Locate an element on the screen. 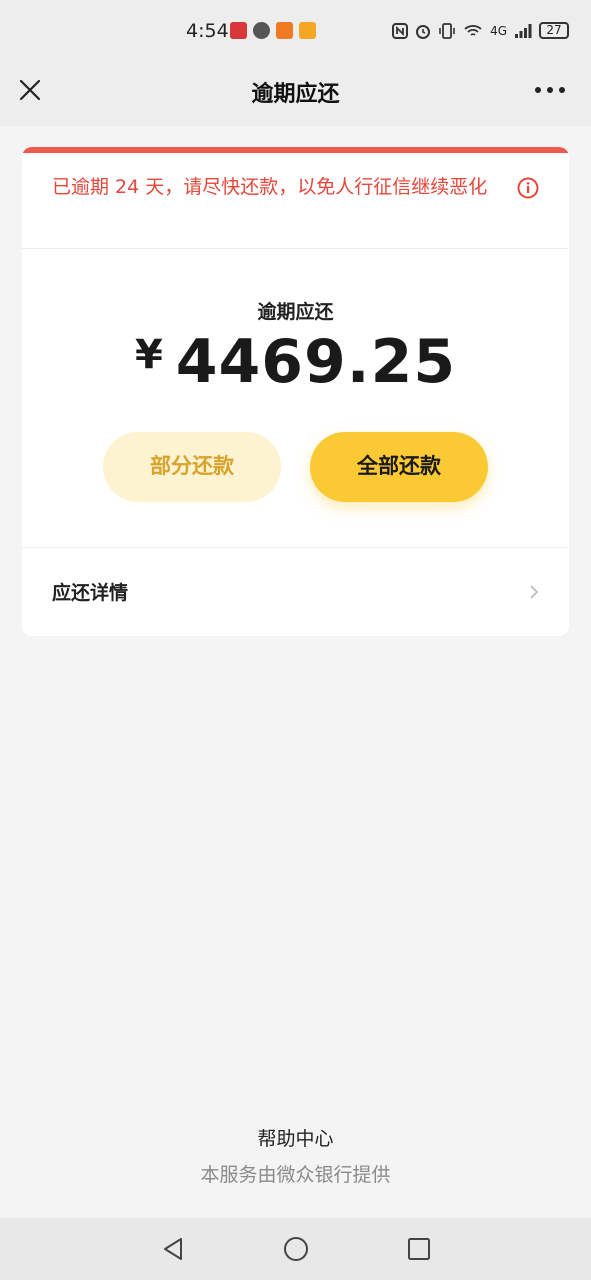  full-repay-button: 全部还款 is located at coordinates (399, 467).